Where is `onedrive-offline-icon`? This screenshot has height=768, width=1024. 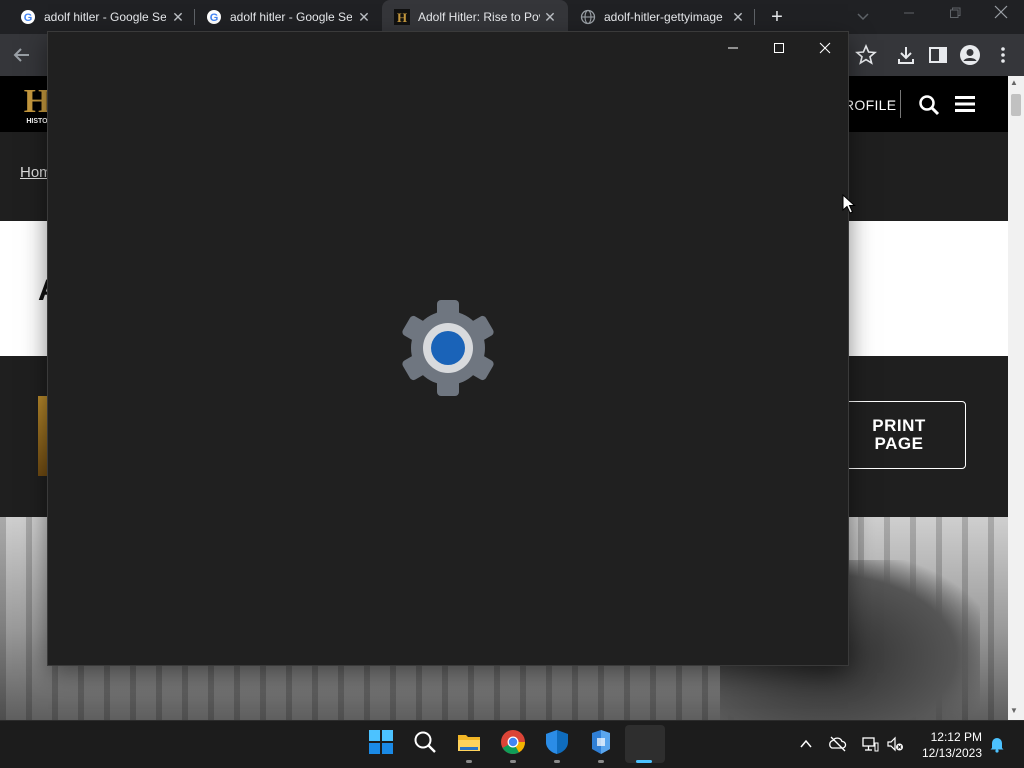
onedrive-offline-icon is located at coordinates (838, 744).